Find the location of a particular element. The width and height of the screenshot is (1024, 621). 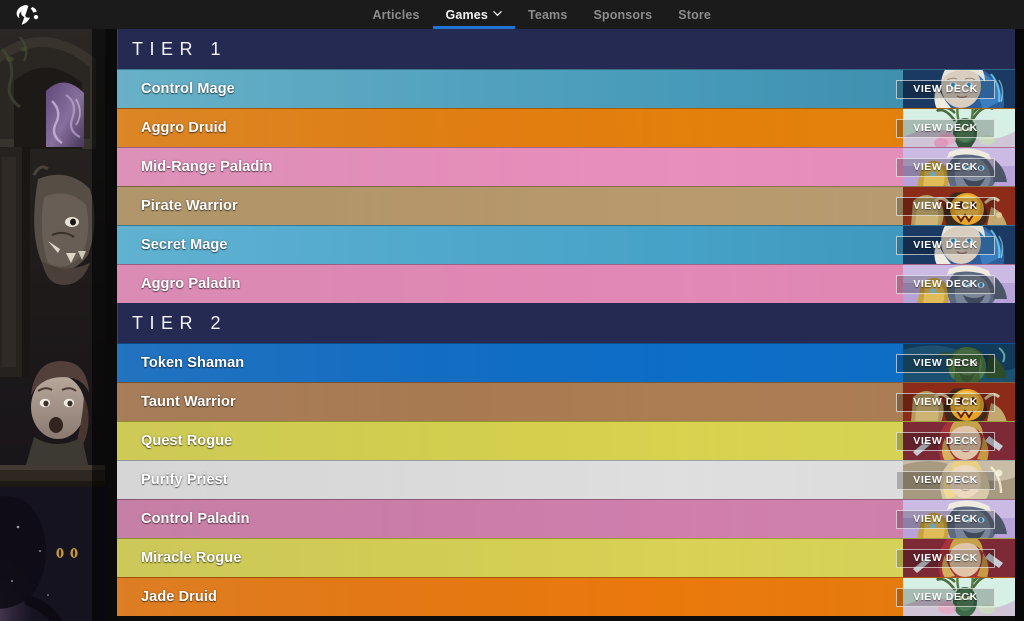

deck-row: Miracle Rogue VIEW DECK is located at coordinates (566, 557).